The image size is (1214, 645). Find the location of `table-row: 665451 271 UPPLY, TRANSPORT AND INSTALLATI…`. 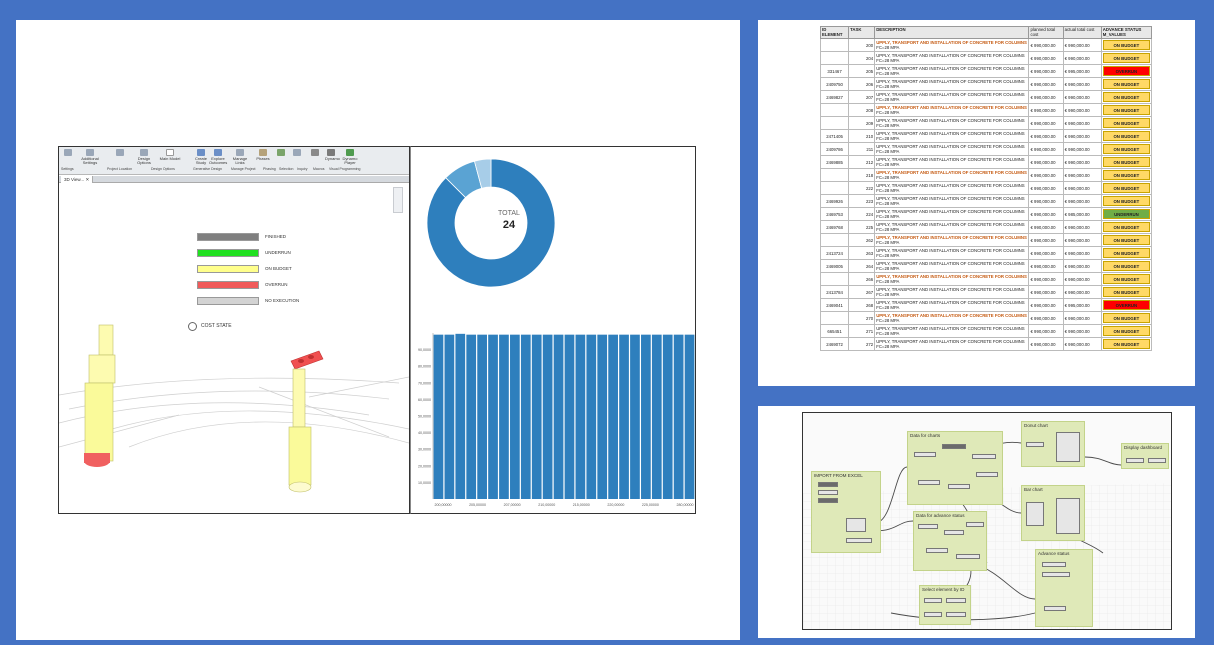

table-row: 665451 271 UPPLY, TRANSPORT AND INSTALLATI… is located at coordinates (986, 331).